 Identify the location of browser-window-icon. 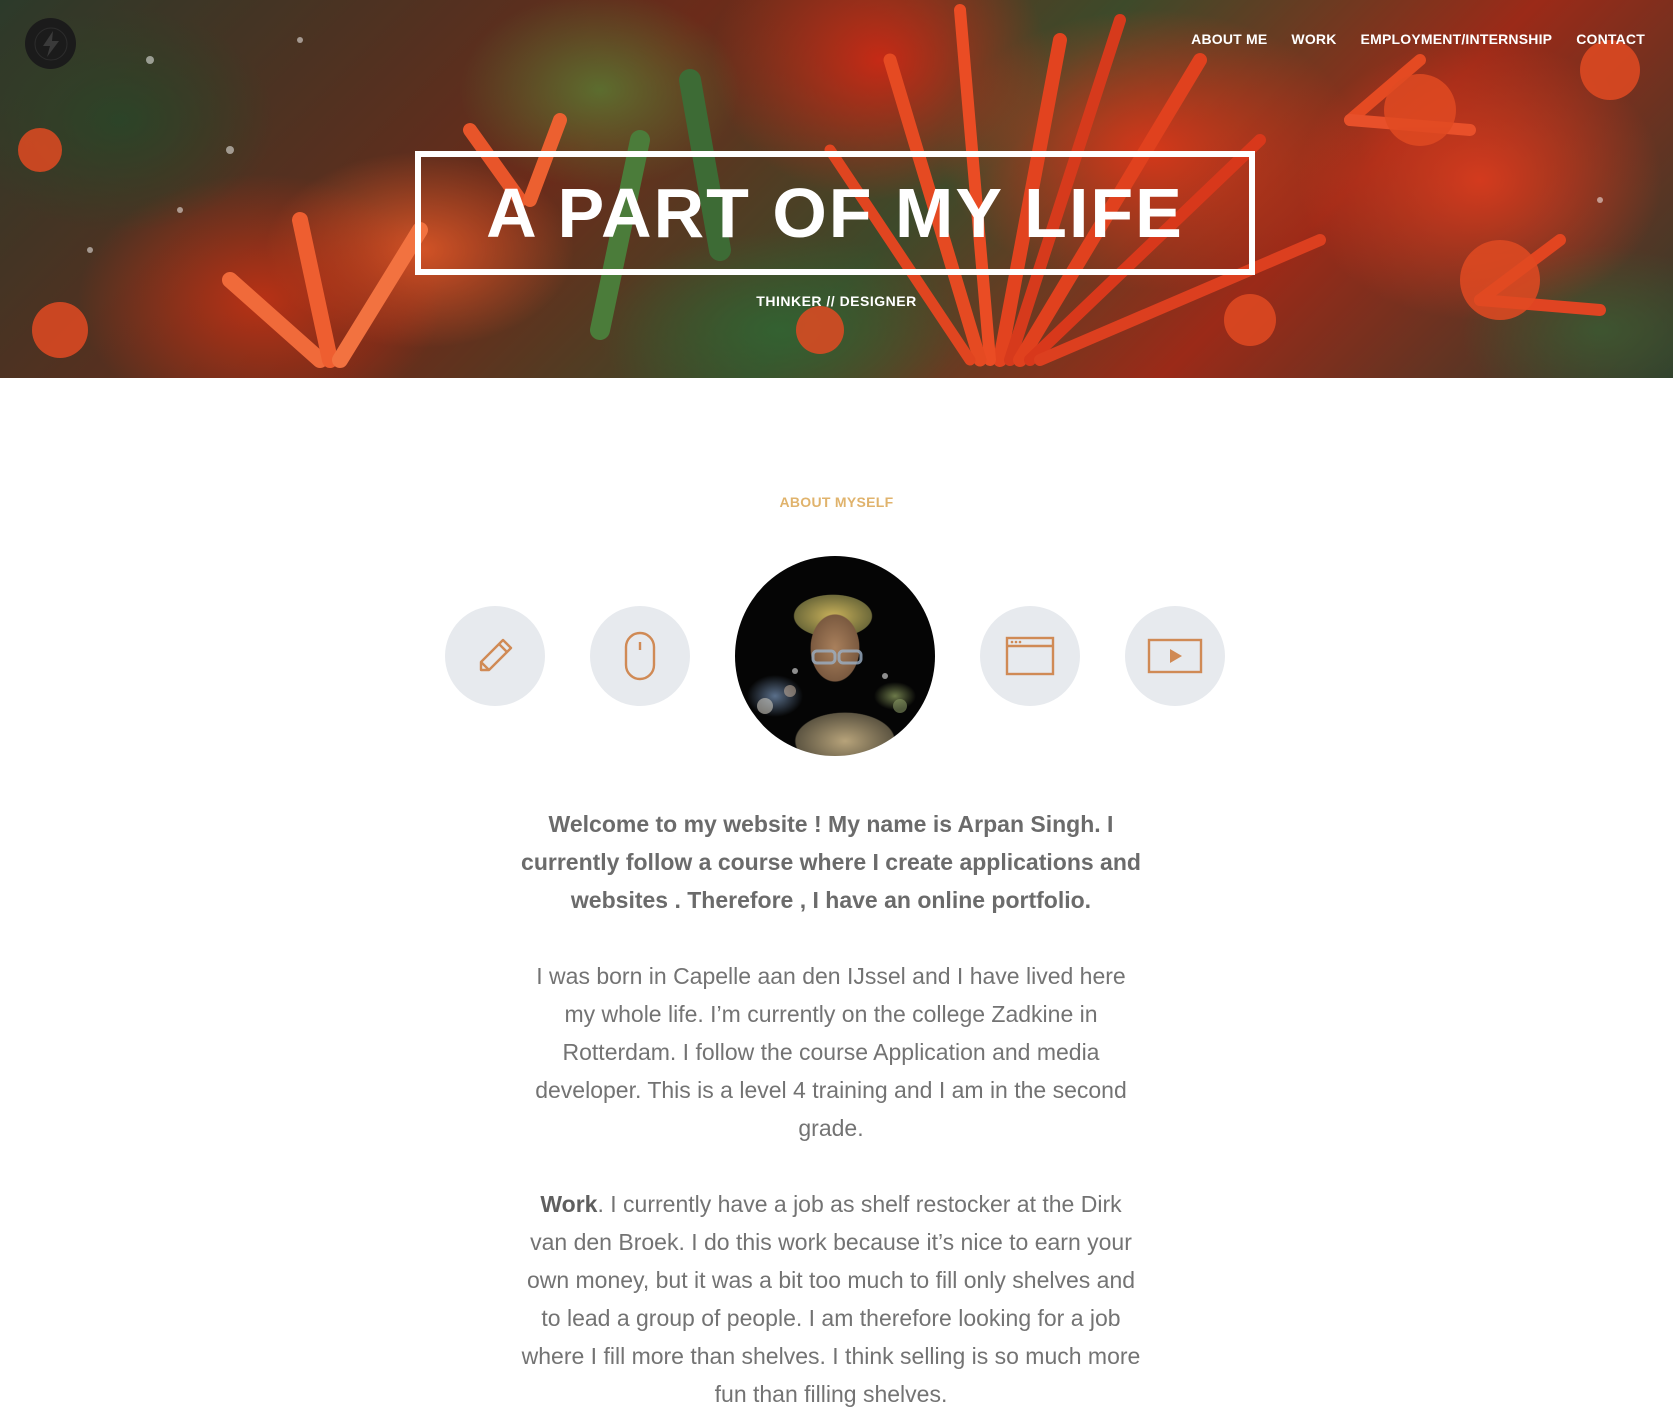
(1030, 656).